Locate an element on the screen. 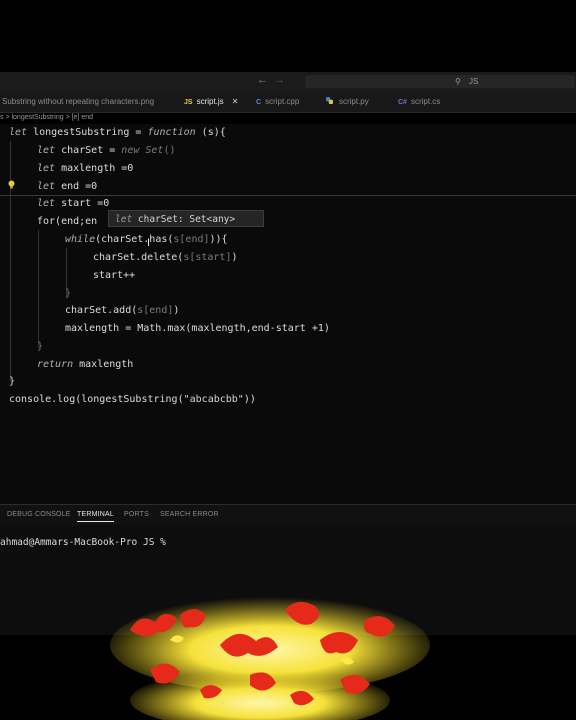  back-arrow-icon: ← is located at coordinates (262, 80).